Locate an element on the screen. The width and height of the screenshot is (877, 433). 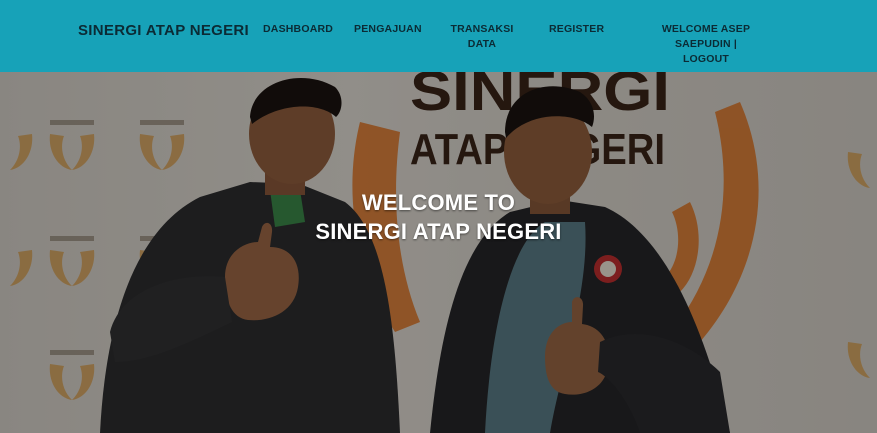
nav-register: REGISTER is located at coordinates (576, 29).